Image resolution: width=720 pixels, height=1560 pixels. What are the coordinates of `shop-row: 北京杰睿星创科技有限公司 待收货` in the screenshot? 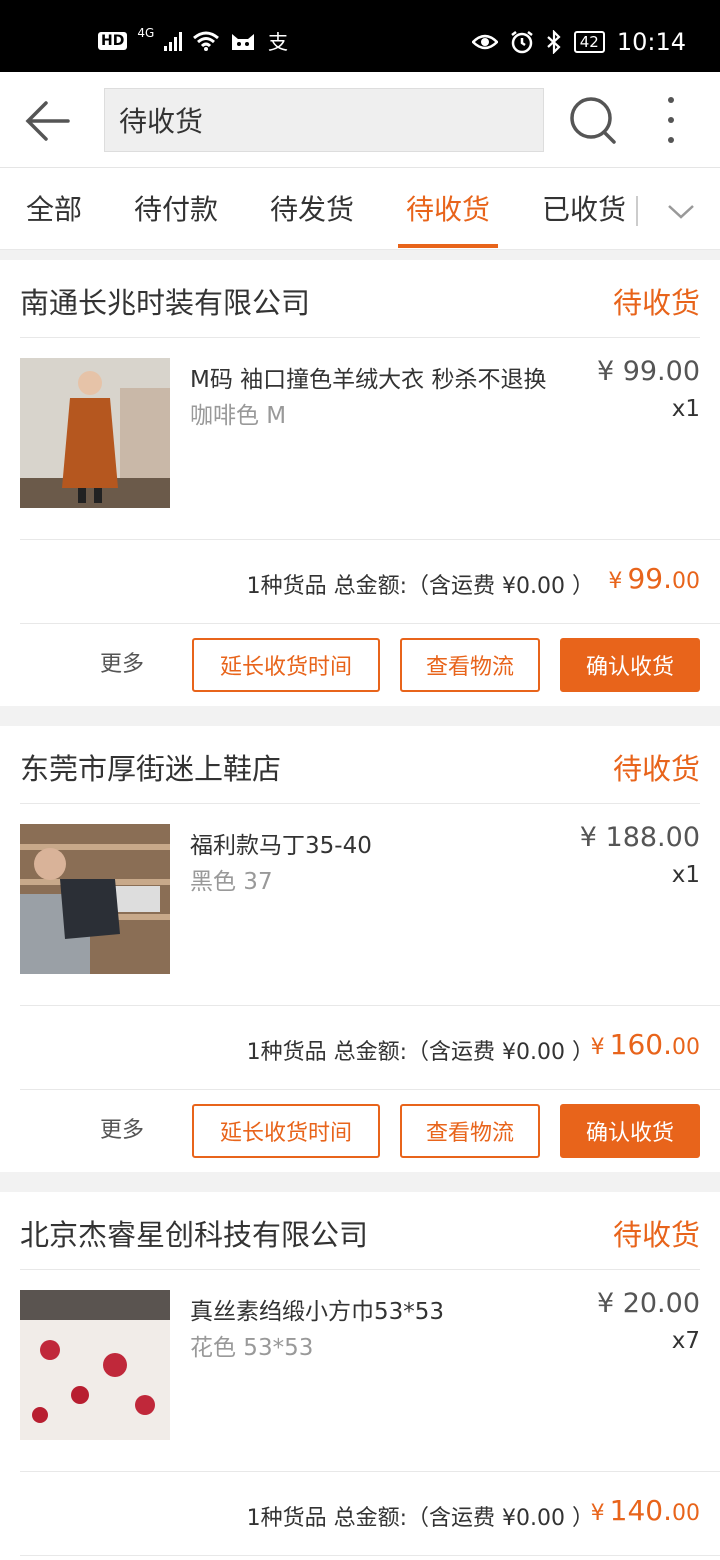 It's located at (360, 1231).